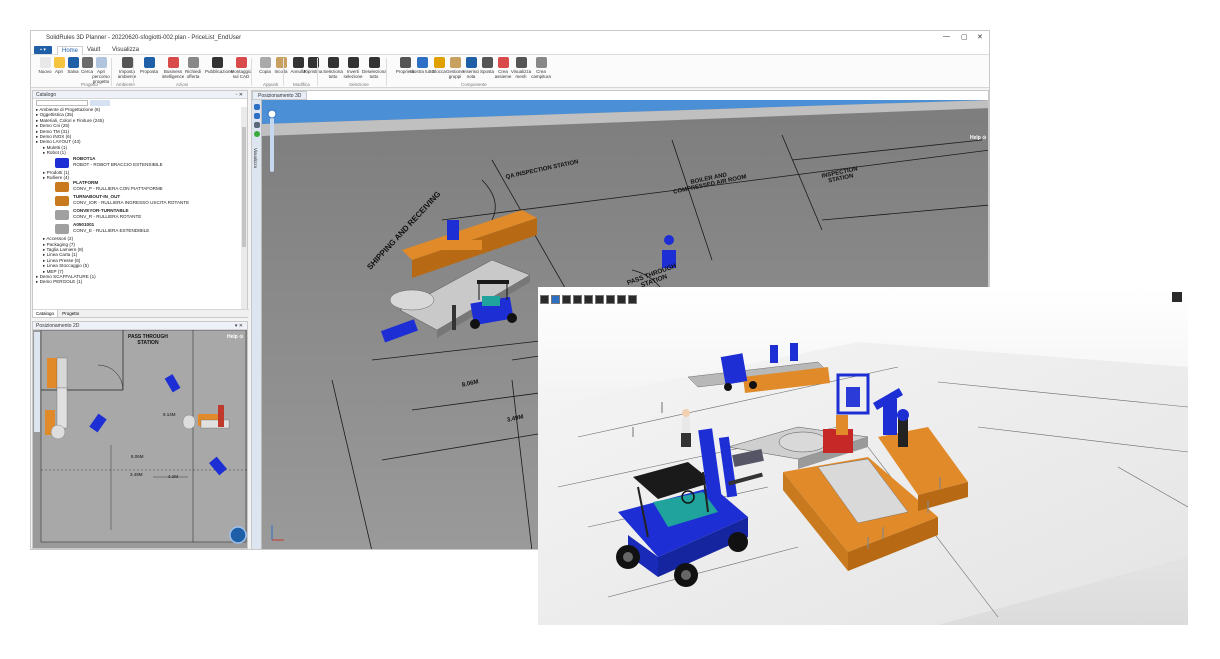 The height and width of the screenshot is (659, 1220). What do you see at coordinates (588, 299) in the screenshot?
I see `pan-icon` at bounding box center [588, 299].